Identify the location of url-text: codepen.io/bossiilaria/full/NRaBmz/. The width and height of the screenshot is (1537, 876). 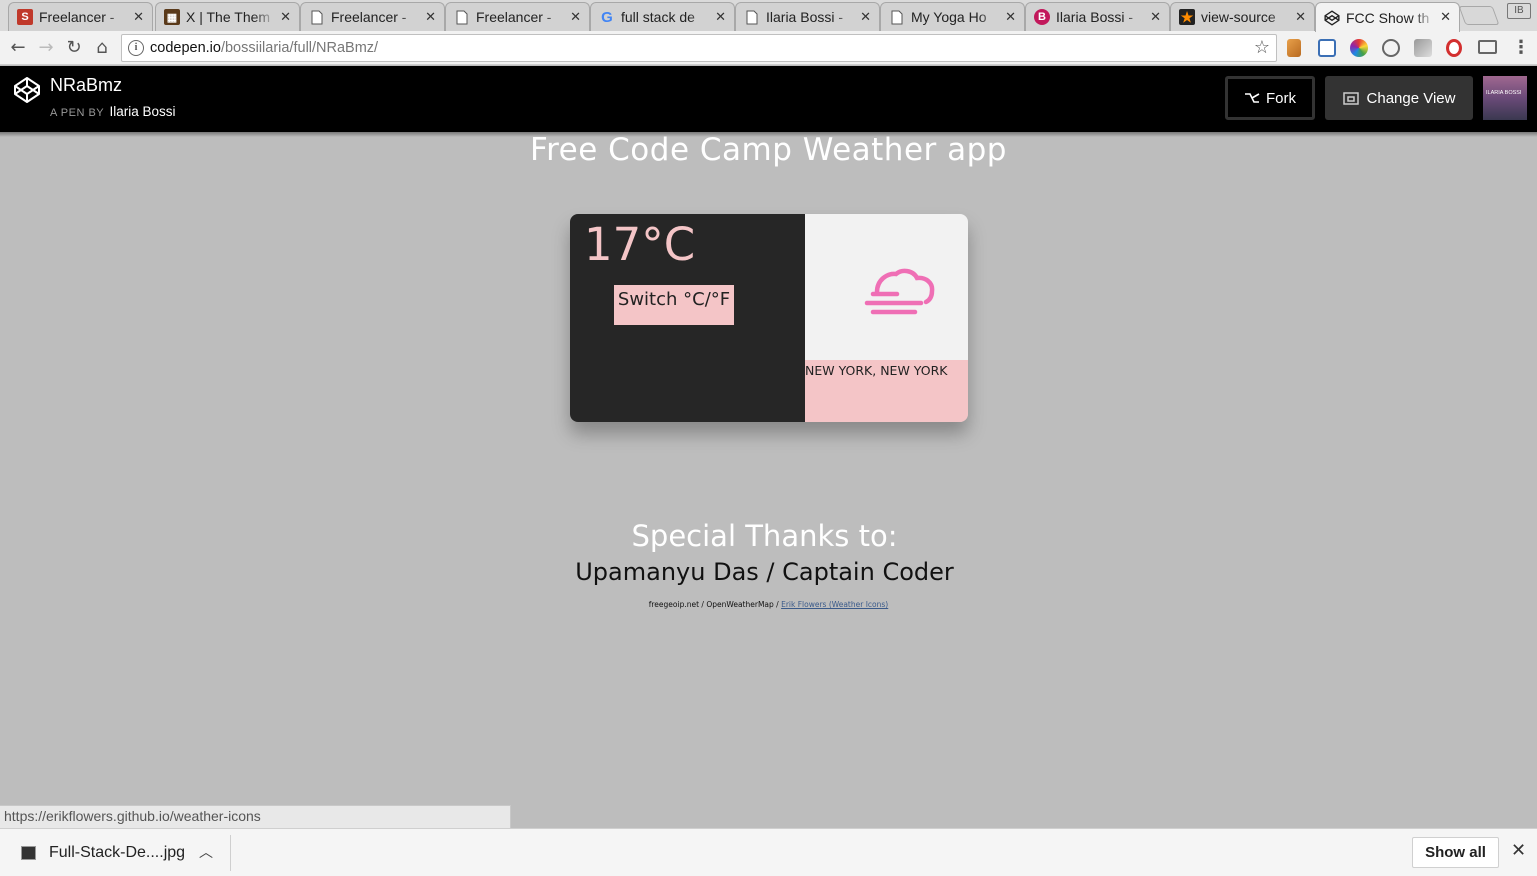
(264, 48).